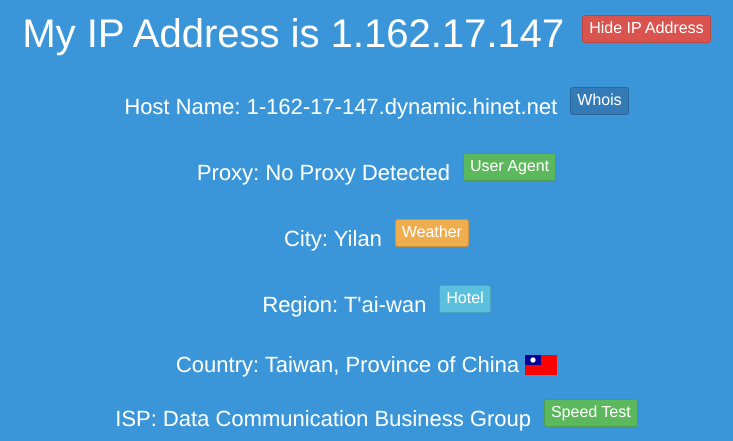 This screenshot has width=733, height=441. Describe the element at coordinates (344, 305) in the screenshot. I see `info-text: Region: T'ai-wan` at that location.